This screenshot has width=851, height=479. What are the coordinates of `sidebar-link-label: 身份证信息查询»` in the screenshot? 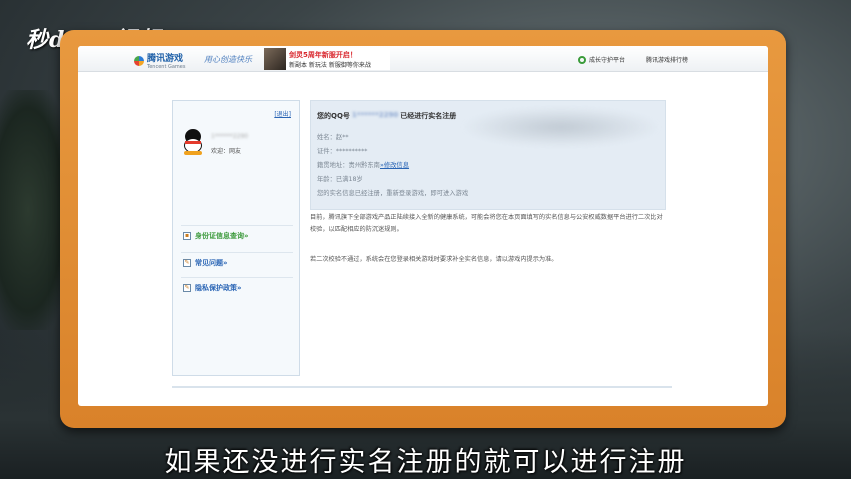 It's located at (222, 235).